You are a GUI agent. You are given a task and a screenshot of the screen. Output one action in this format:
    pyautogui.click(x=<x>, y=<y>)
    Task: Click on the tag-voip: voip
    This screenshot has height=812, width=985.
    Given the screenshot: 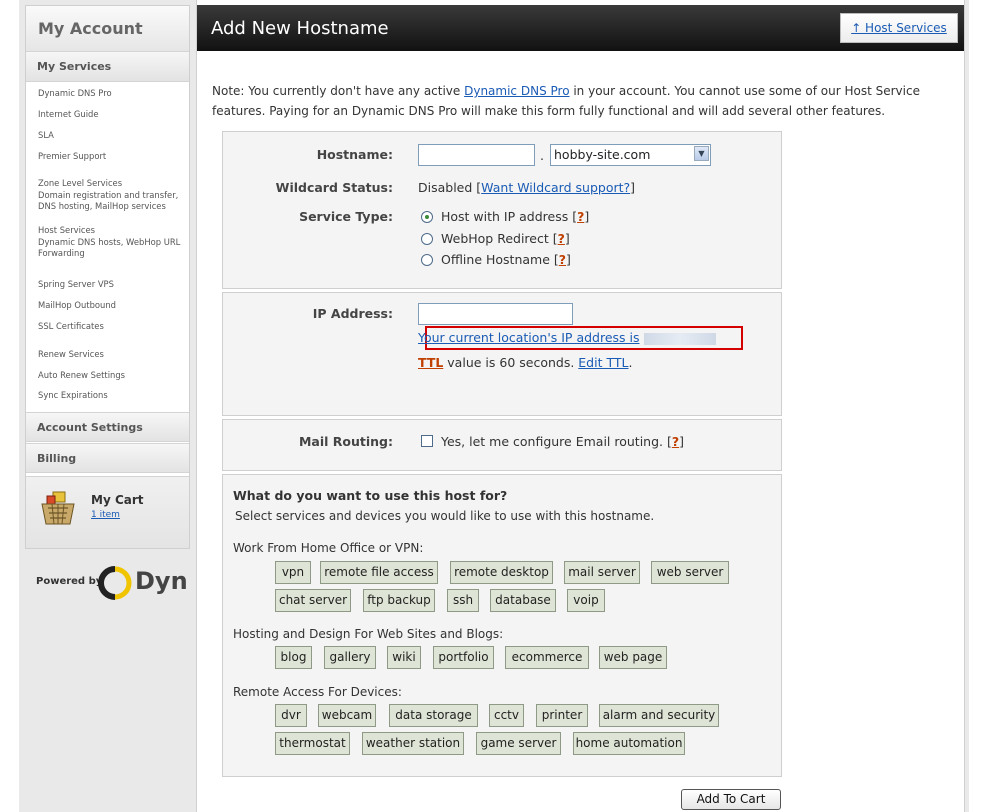 What is the action you would take?
    pyautogui.click(x=586, y=600)
    